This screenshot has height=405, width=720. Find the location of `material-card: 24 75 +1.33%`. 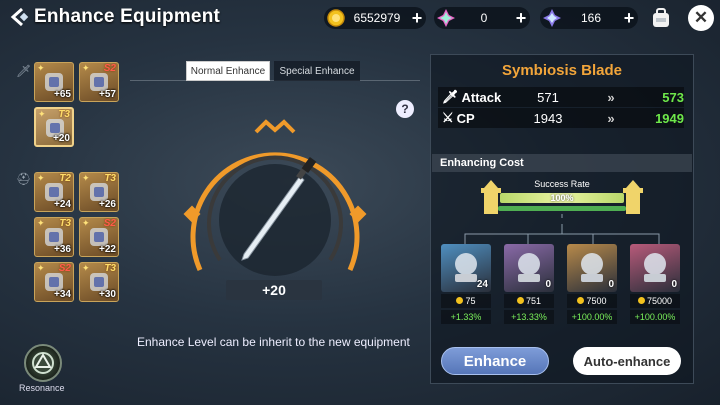

material-card: 24 75 +1.33% is located at coordinates (466, 285).